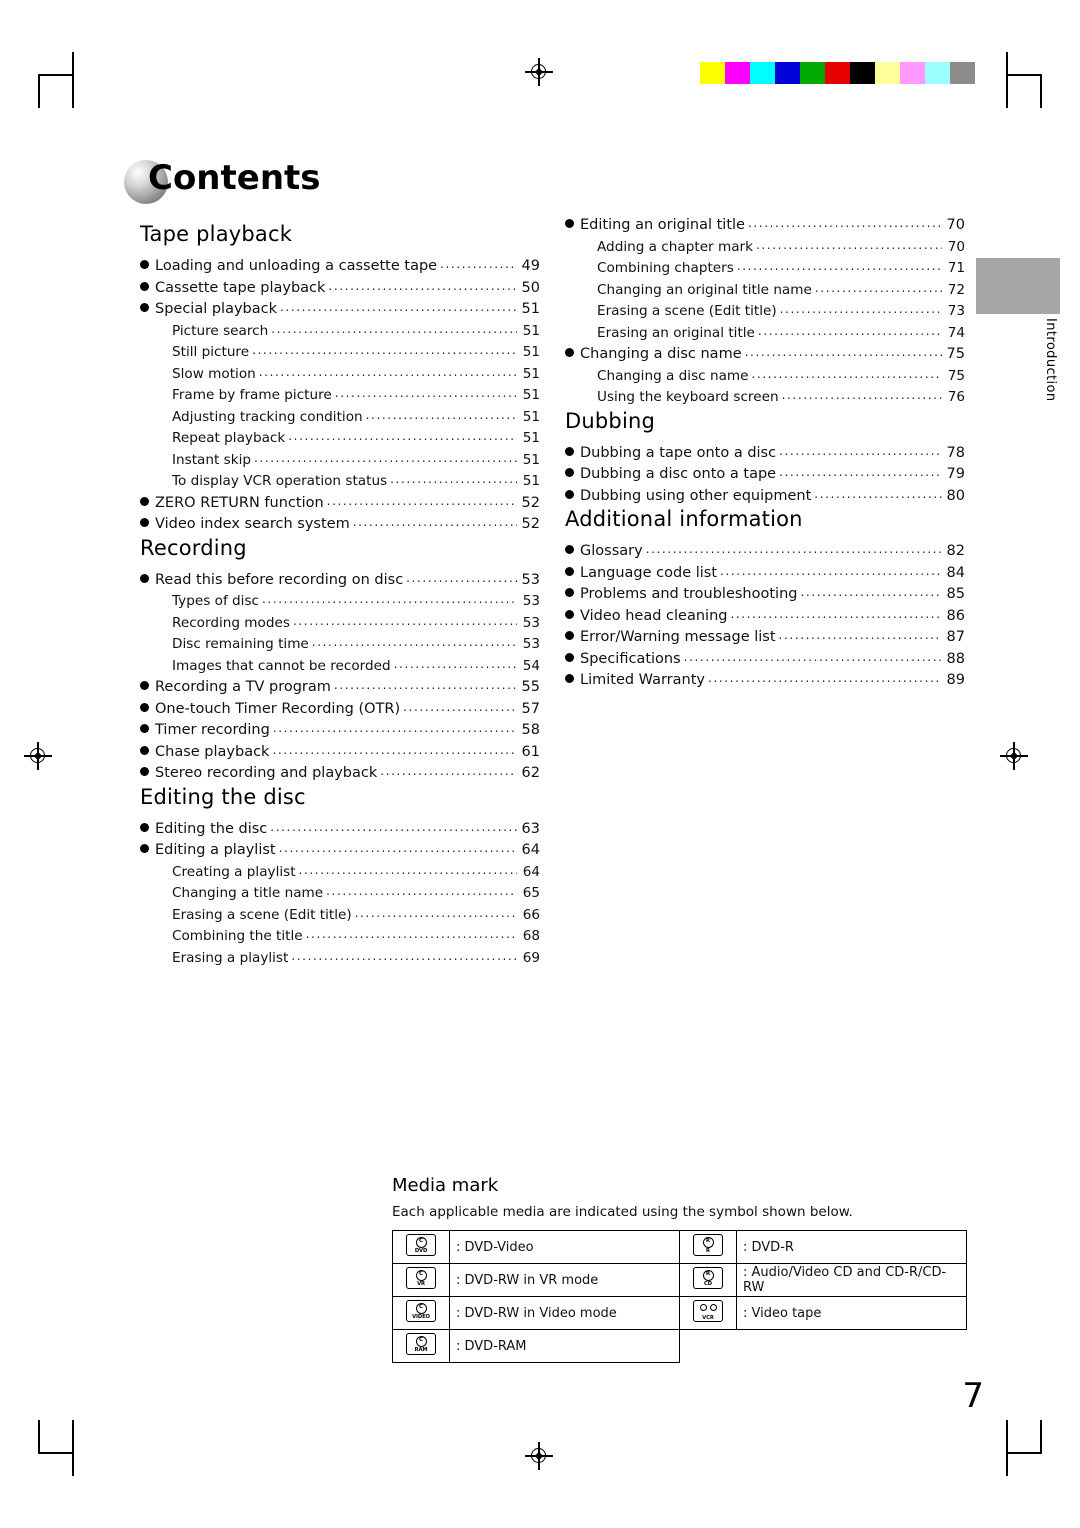  I want to click on toc-entry-label: Loading and unloading a cassette tape, so click(296, 266).